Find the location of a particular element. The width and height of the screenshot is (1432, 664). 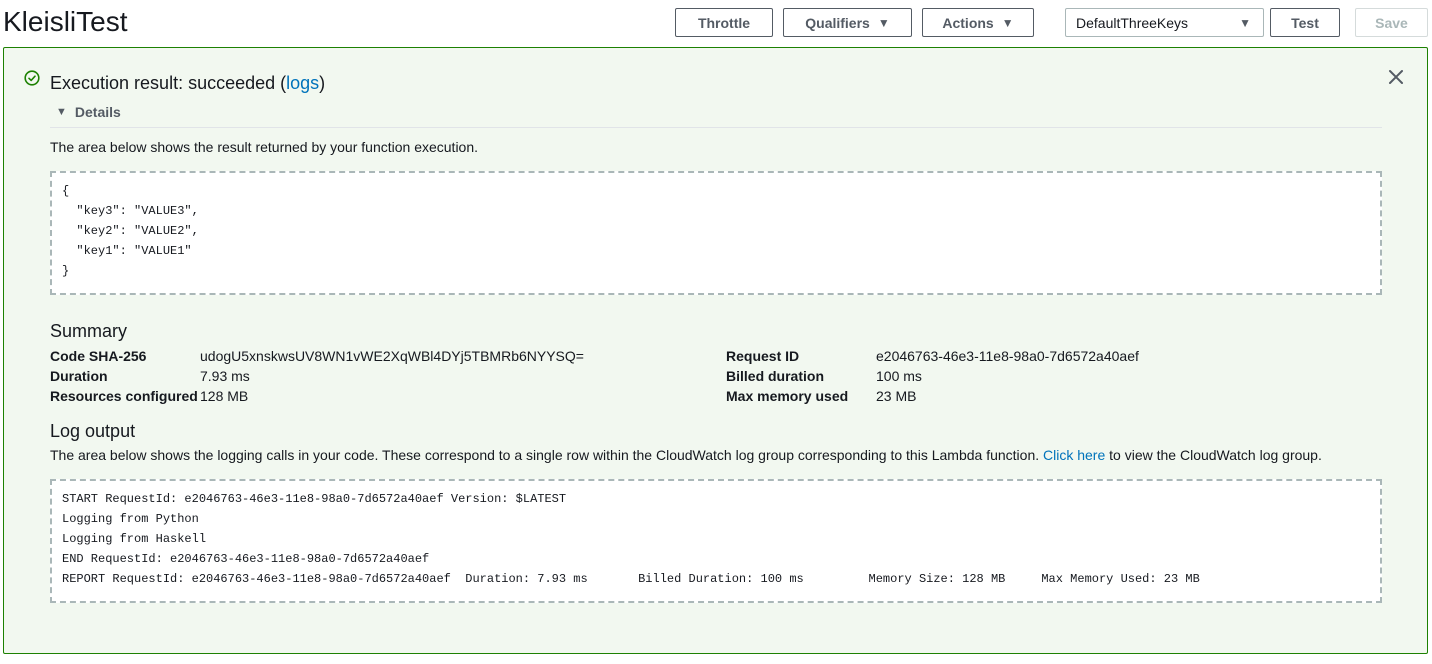

summary-value: 128 MB is located at coordinates (224, 396).